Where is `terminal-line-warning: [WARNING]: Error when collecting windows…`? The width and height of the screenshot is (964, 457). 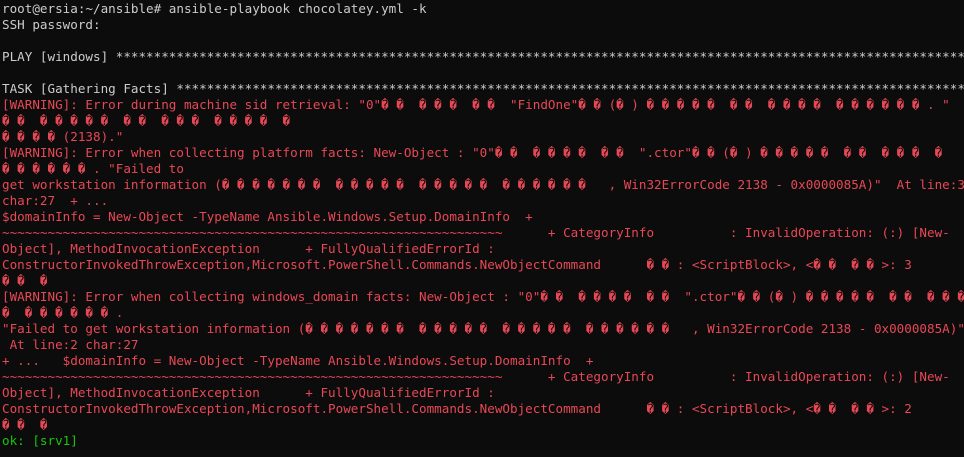
terminal-line-warning: [WARNING]: Error when collecting windows… is located at coordinates (483, 296).